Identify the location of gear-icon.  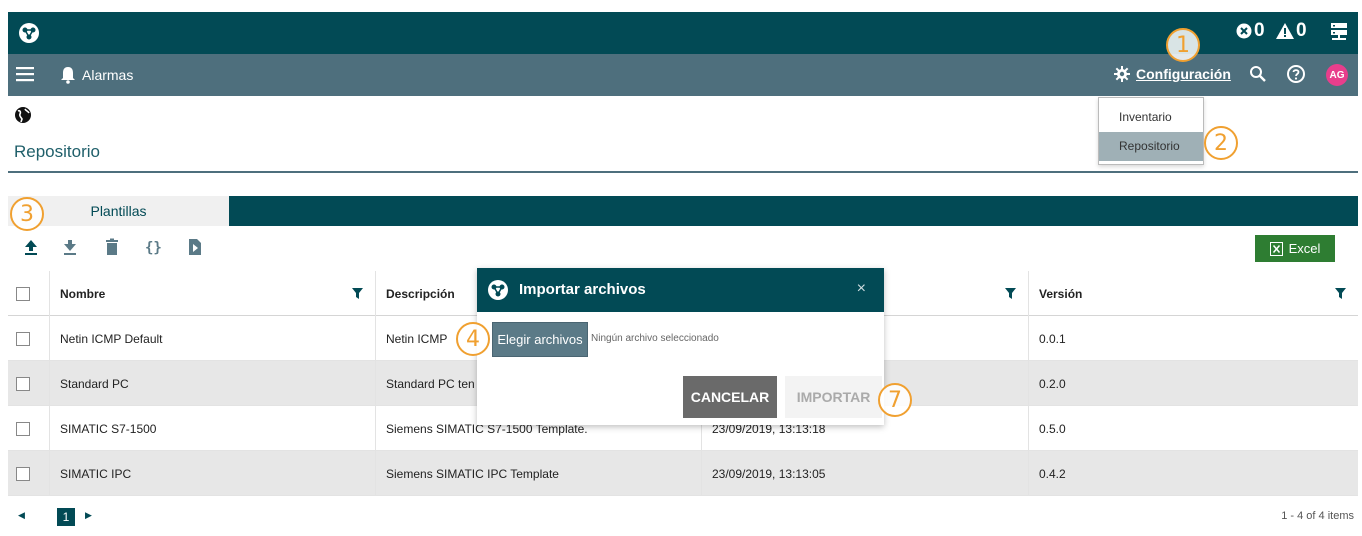
(1122, 74).